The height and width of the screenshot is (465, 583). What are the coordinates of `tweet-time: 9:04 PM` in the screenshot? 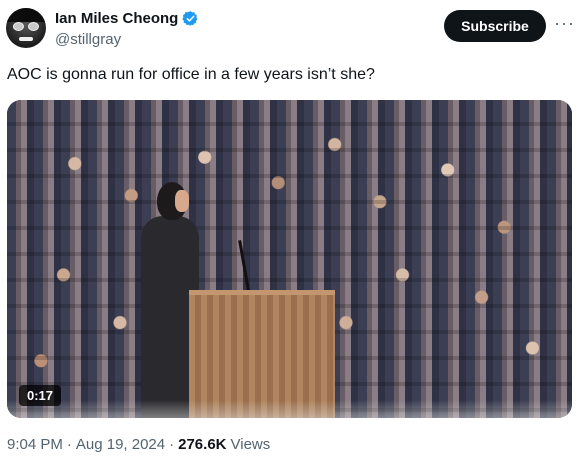 It's located at (35, 444).